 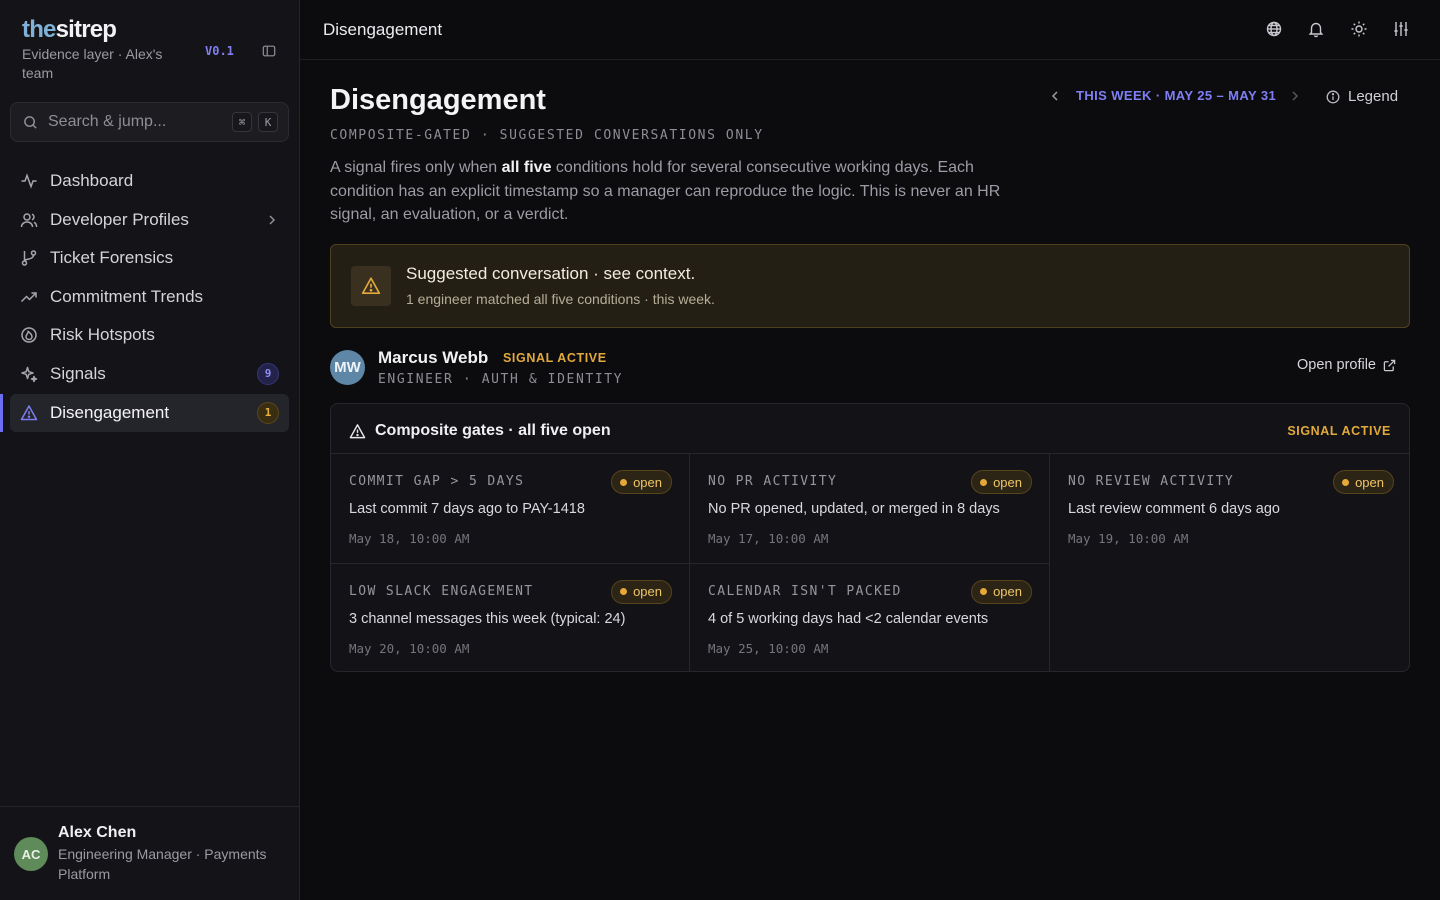 What do you see at coordinates (1359, 29) in the screenshot?
I see `sun-icon` at bounding box center [1359, 29].